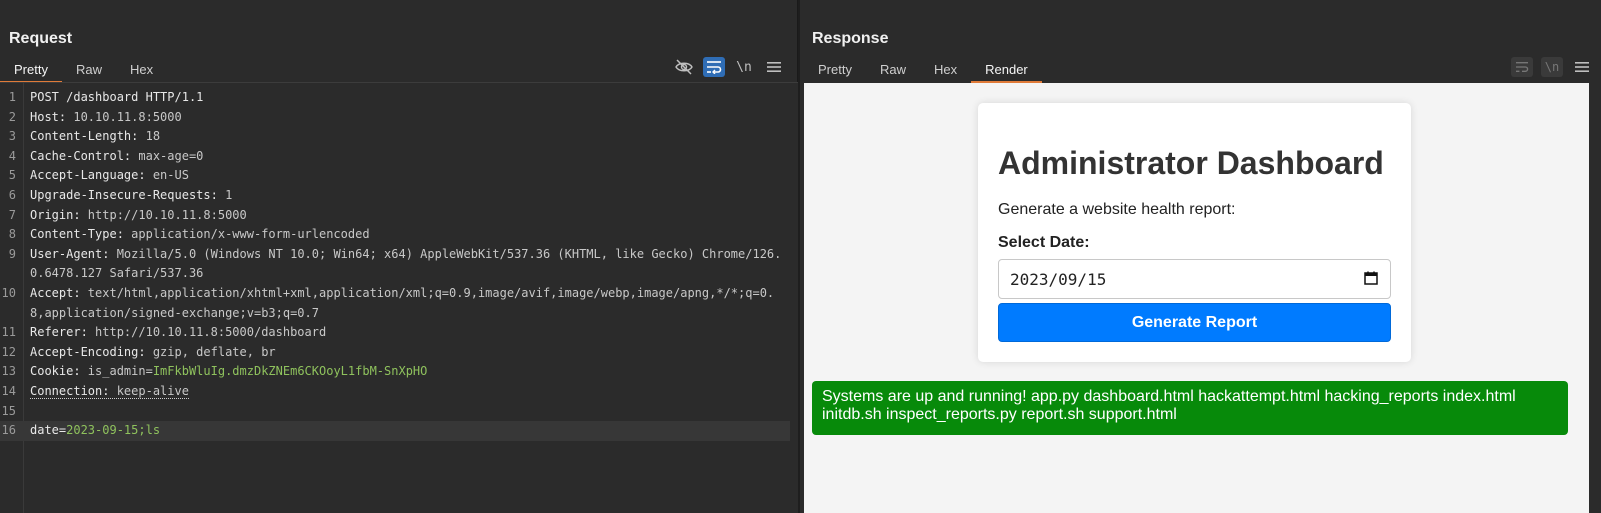  I want to click on request-toolbar: \n, so click(729, 67).